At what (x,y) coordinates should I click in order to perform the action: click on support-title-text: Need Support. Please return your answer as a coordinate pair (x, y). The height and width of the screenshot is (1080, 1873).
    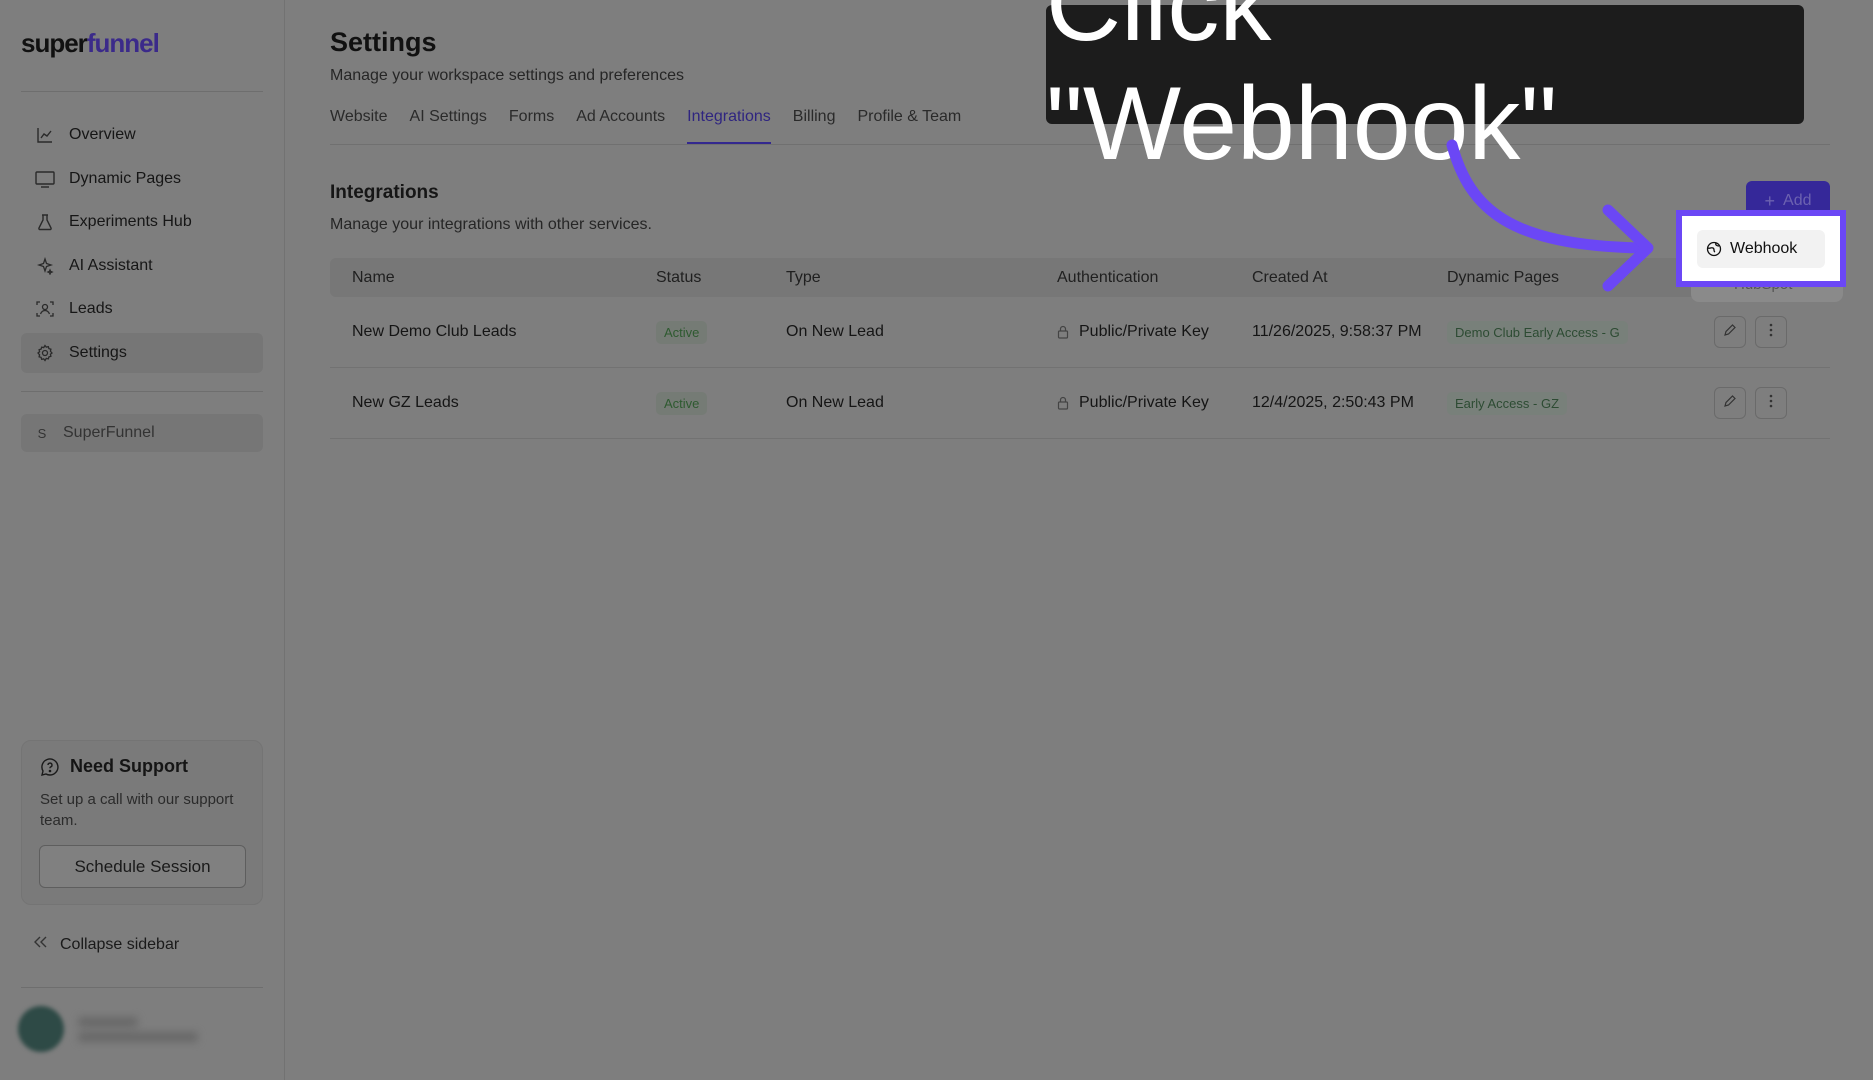
    Looking at the image, I should click on (129, 766).